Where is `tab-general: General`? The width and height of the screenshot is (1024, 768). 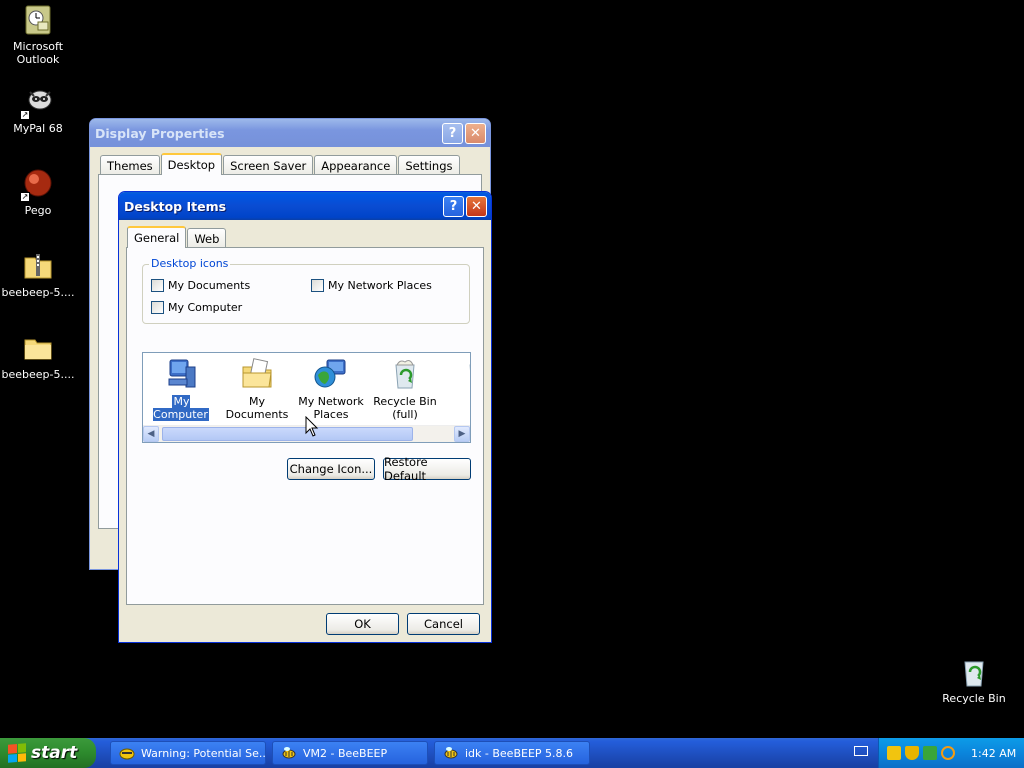 tab-general: General is located at coordinates (157, 237).